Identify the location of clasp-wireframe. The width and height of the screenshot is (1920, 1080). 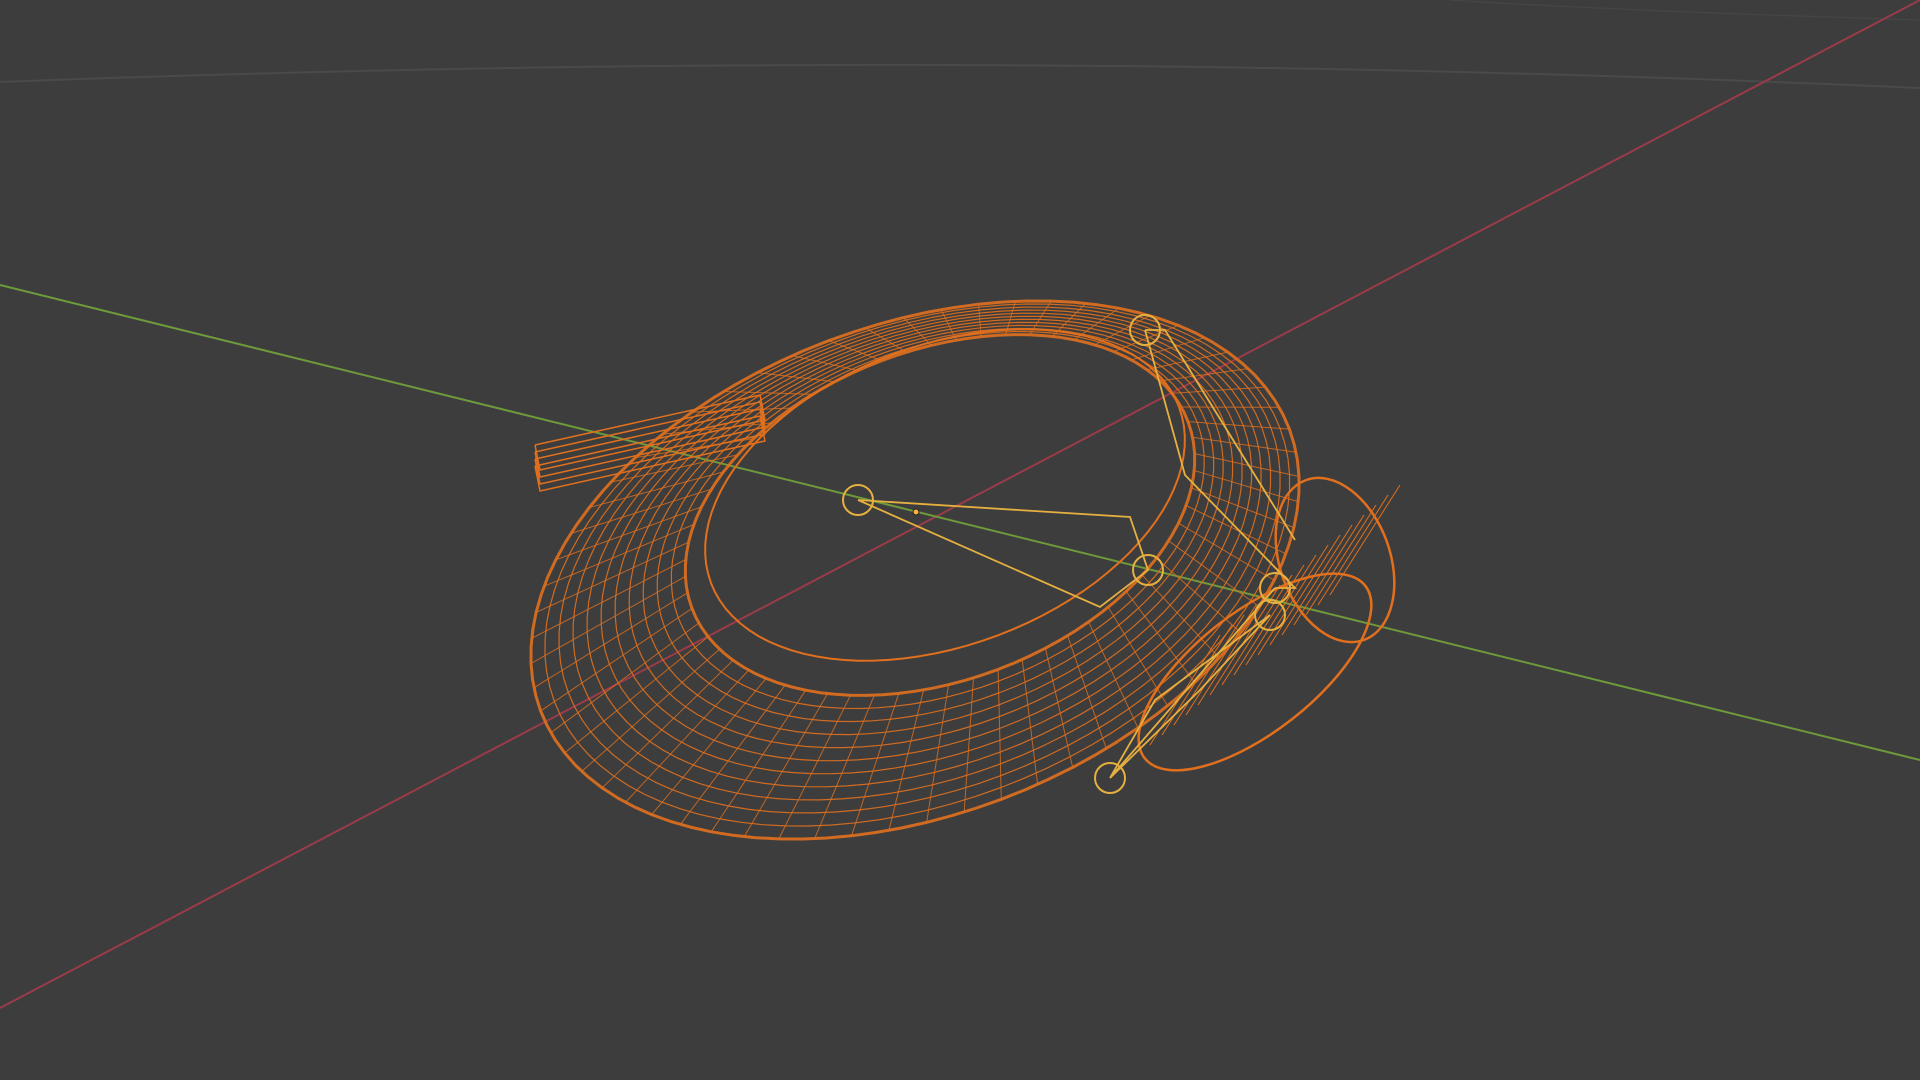
(1262, 633).